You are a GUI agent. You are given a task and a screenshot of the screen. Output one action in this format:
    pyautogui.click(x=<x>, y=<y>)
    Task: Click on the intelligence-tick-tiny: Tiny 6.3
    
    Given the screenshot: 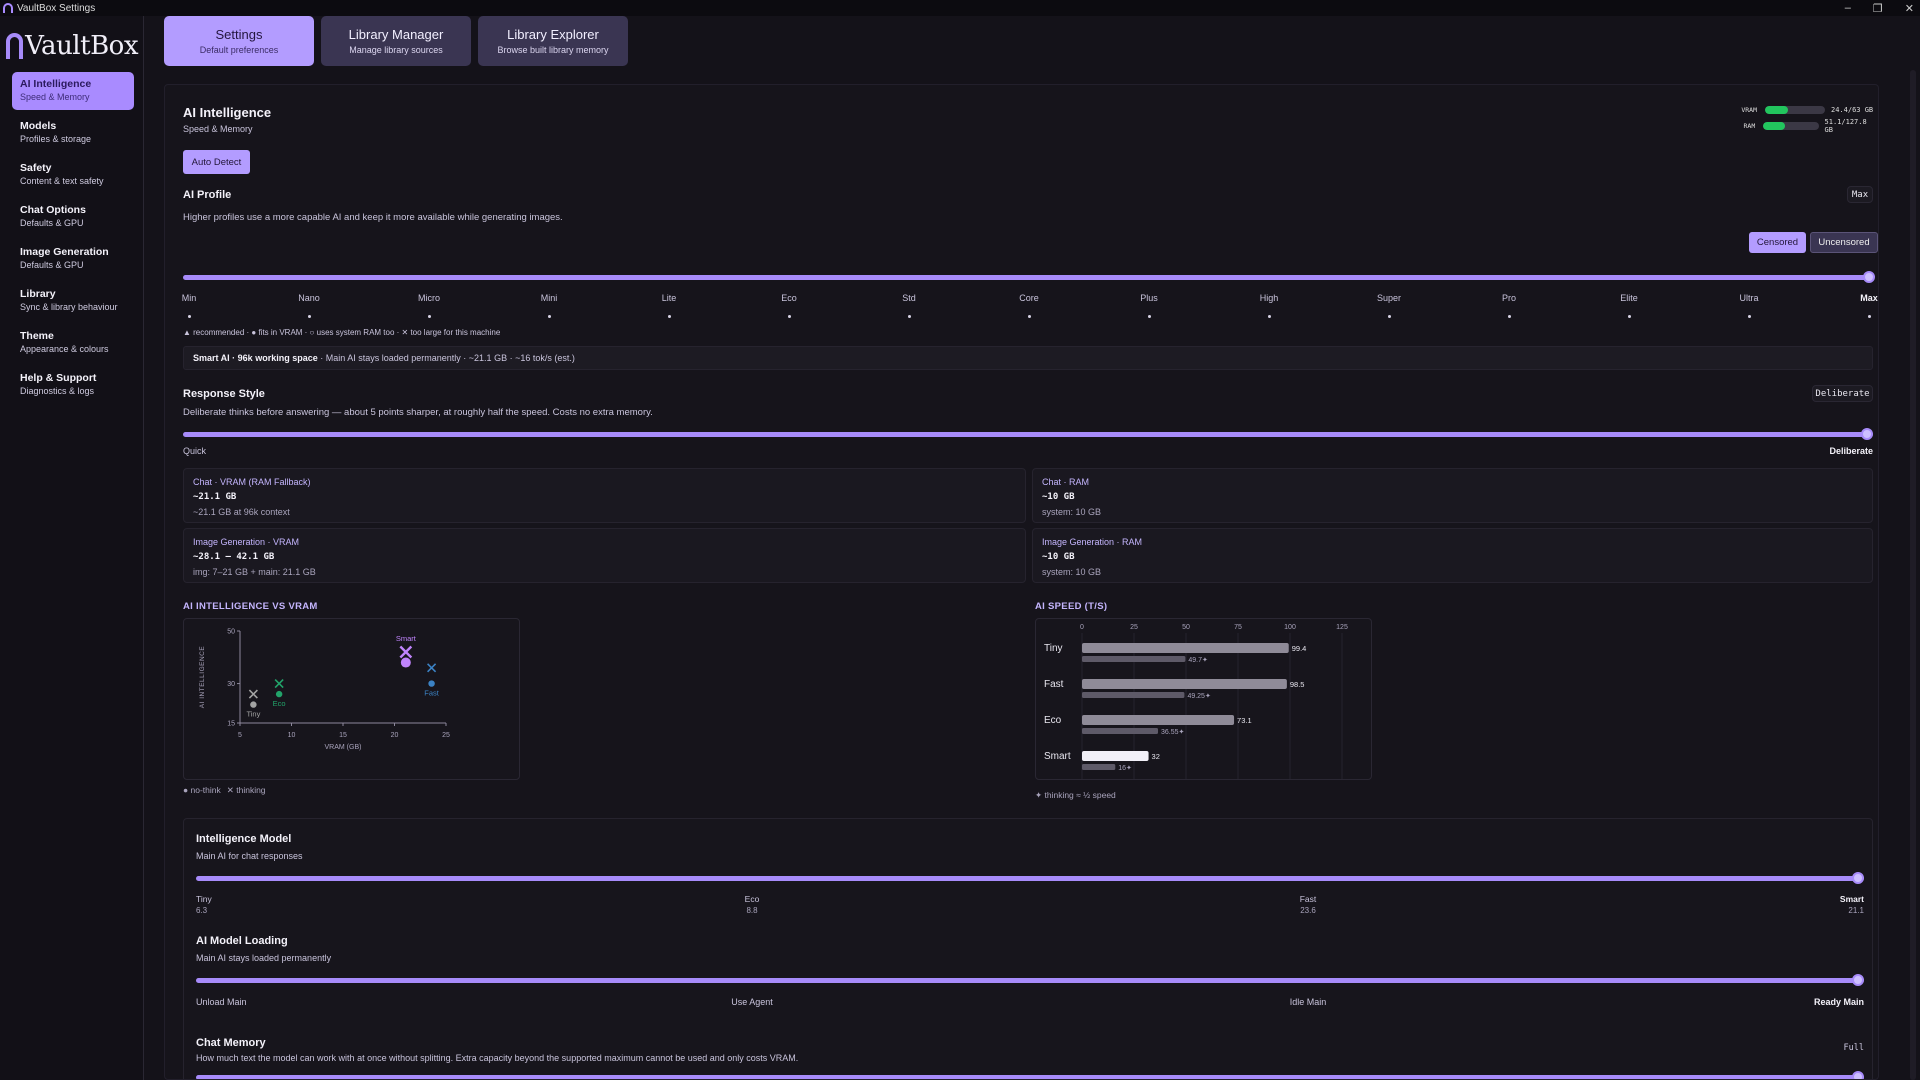 What is the action you would take?
    pyautogui.click(x=204, y=904)
    